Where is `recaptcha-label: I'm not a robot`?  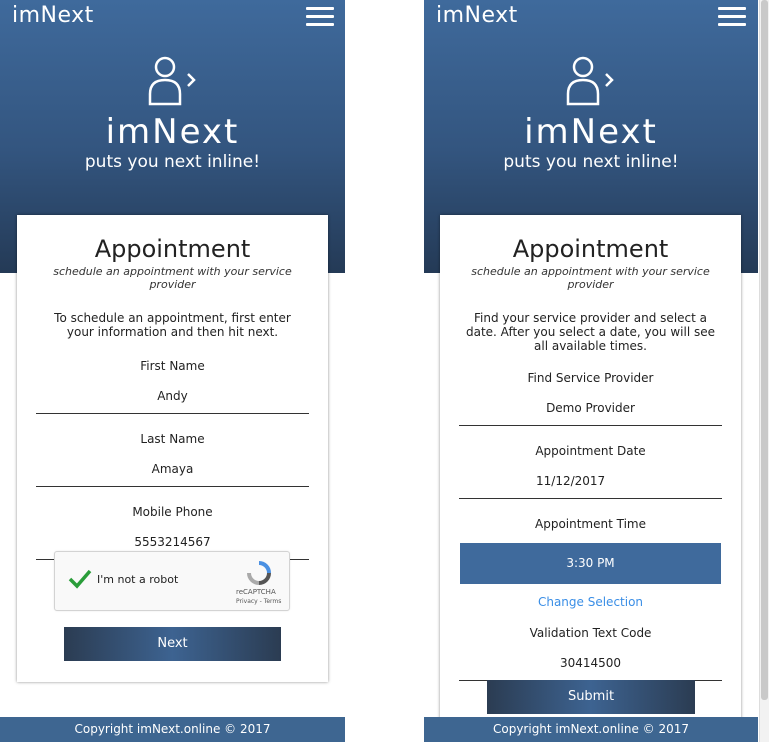
recaptcha-label: I'm not a robot is located at coordinates (138, 579).